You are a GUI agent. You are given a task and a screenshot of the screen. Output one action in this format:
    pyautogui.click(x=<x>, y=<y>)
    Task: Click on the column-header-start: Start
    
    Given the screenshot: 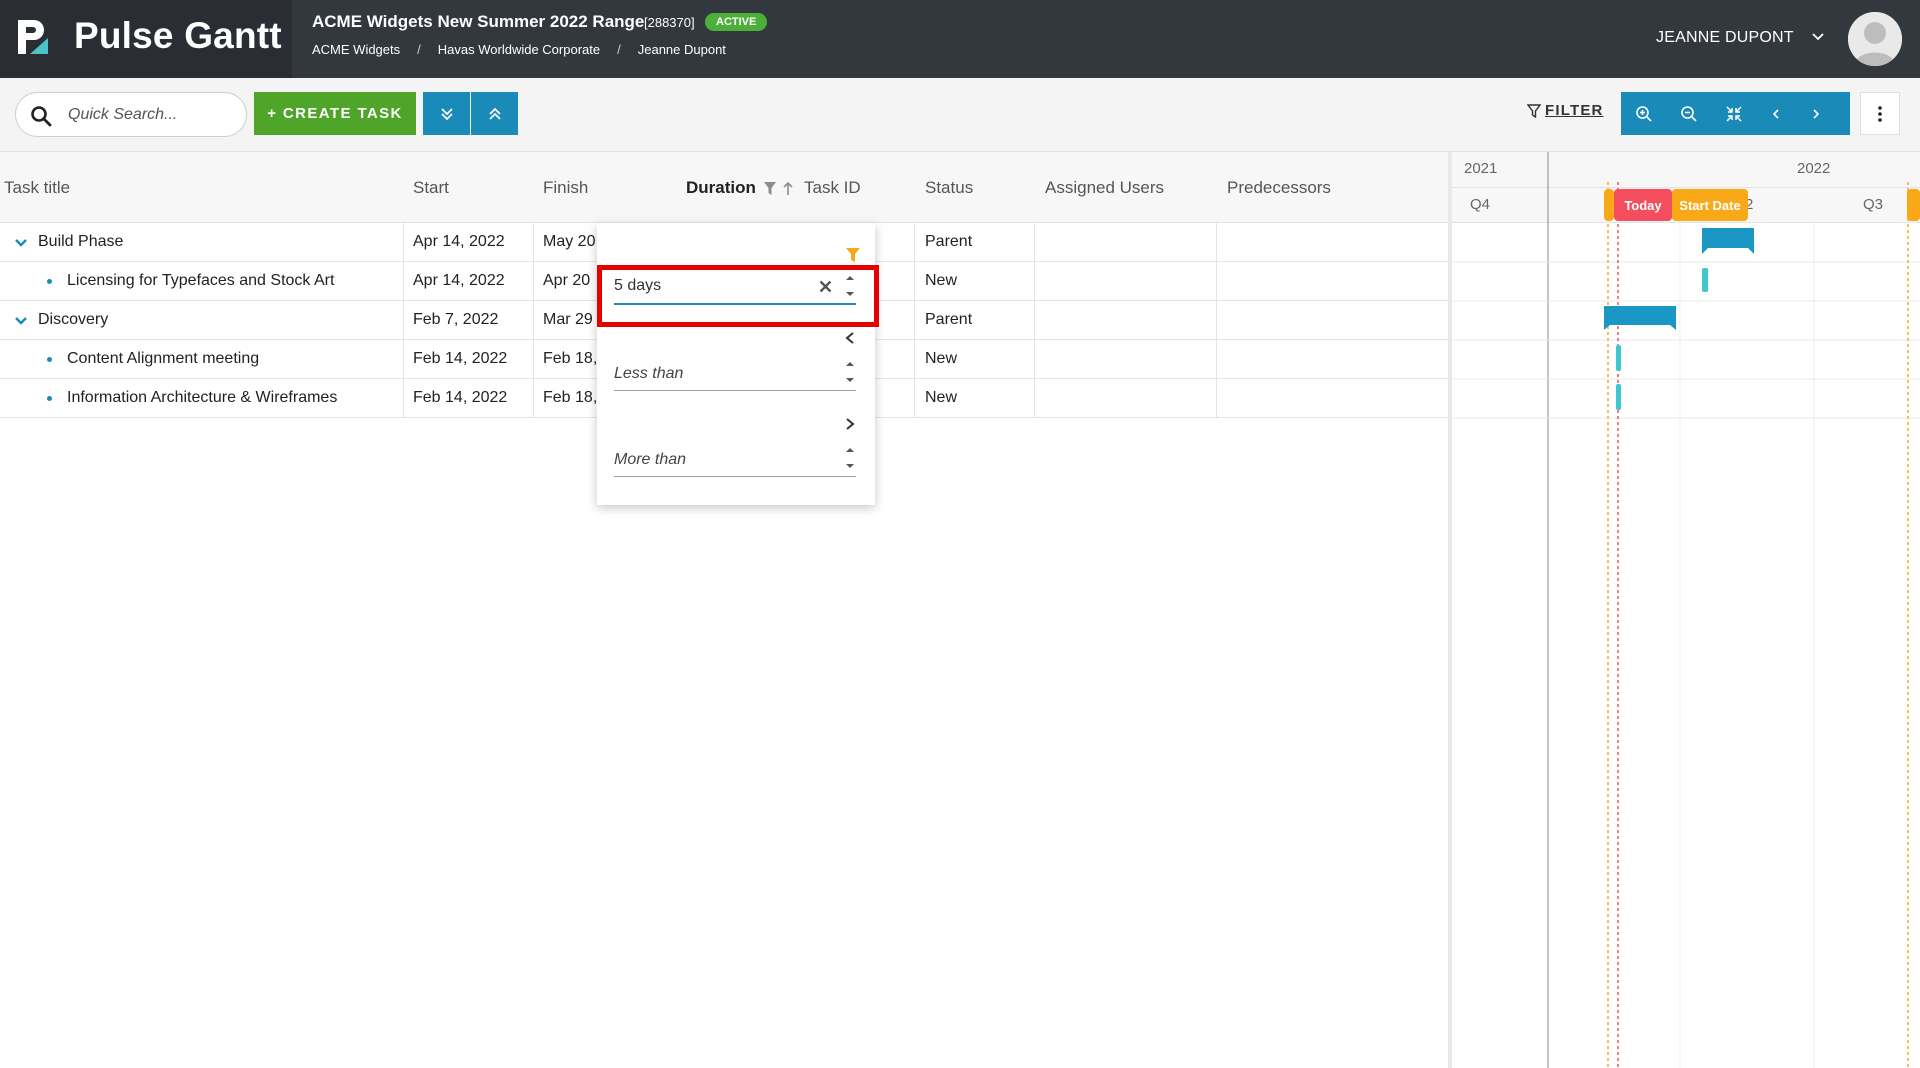 What is the action you would take?
    pyautogui.click(x=431, y=188)
    